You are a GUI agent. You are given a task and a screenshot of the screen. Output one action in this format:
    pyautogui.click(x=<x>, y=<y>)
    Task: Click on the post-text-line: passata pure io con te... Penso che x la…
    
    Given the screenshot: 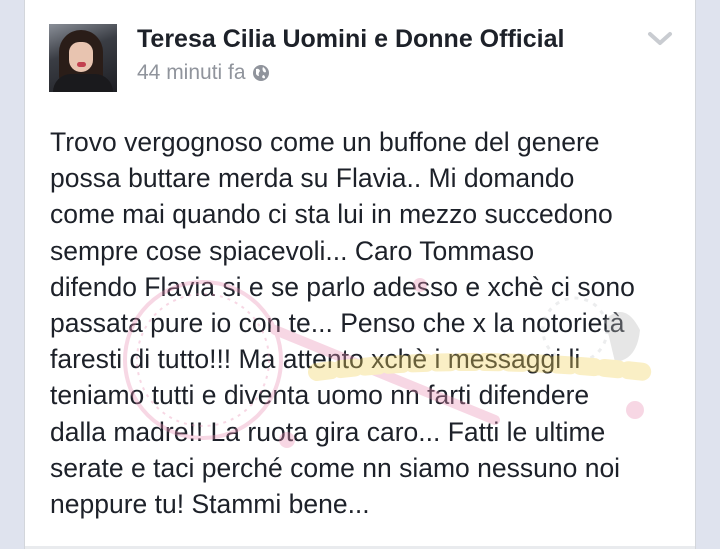 What is the action you would take?
    pyautogui.click(x=337, y=323)
    